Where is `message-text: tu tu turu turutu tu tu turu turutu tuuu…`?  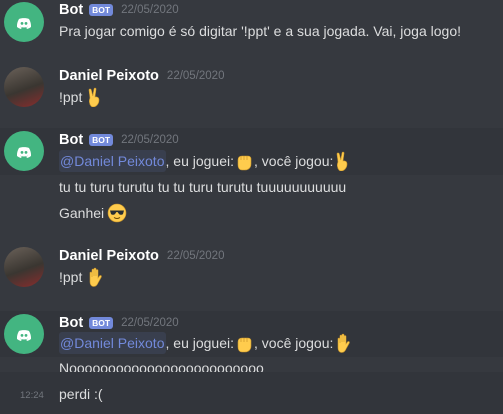 message-text: tu tu turu turutu tu tu turu turutu tuuu… is located at coordinates (203, 187).